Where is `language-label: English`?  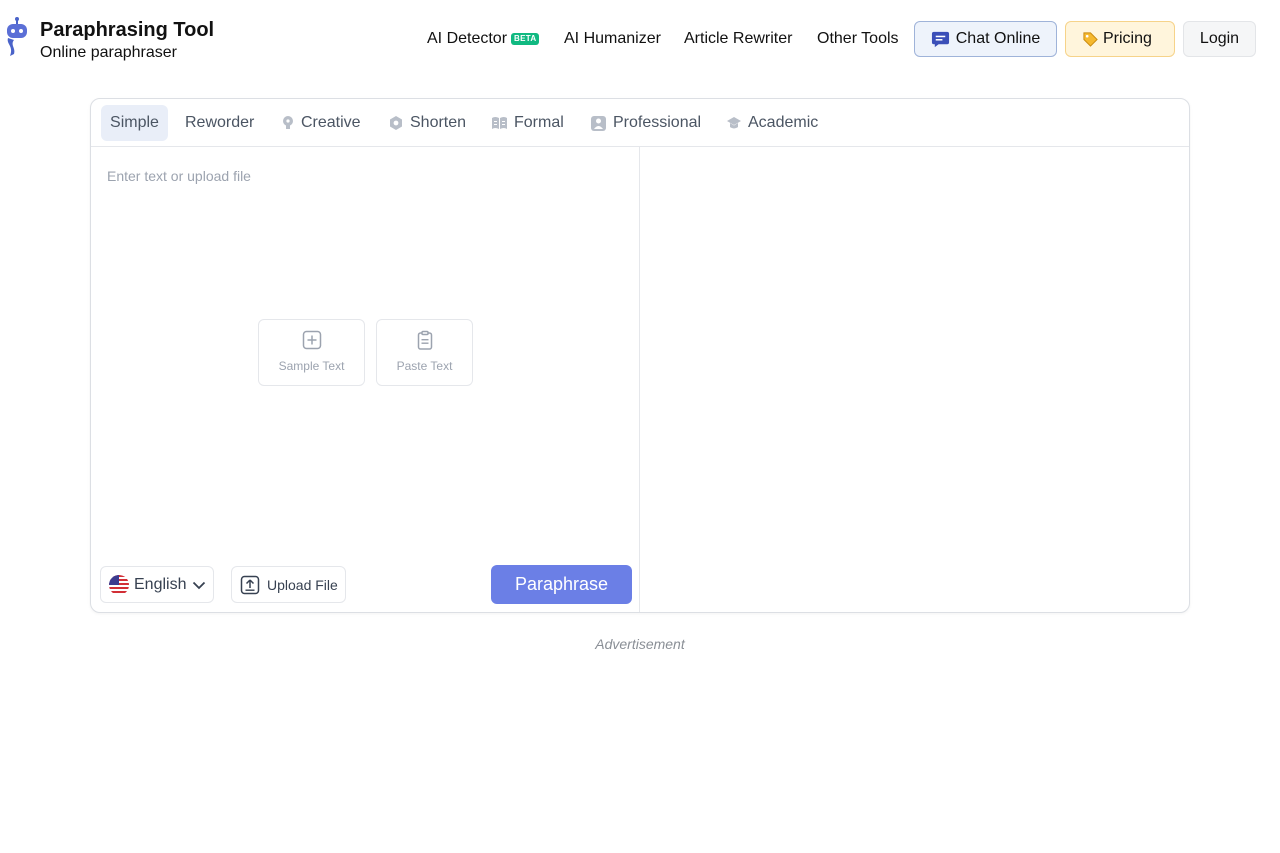
language-label: English is located at coordinates (160, 584).